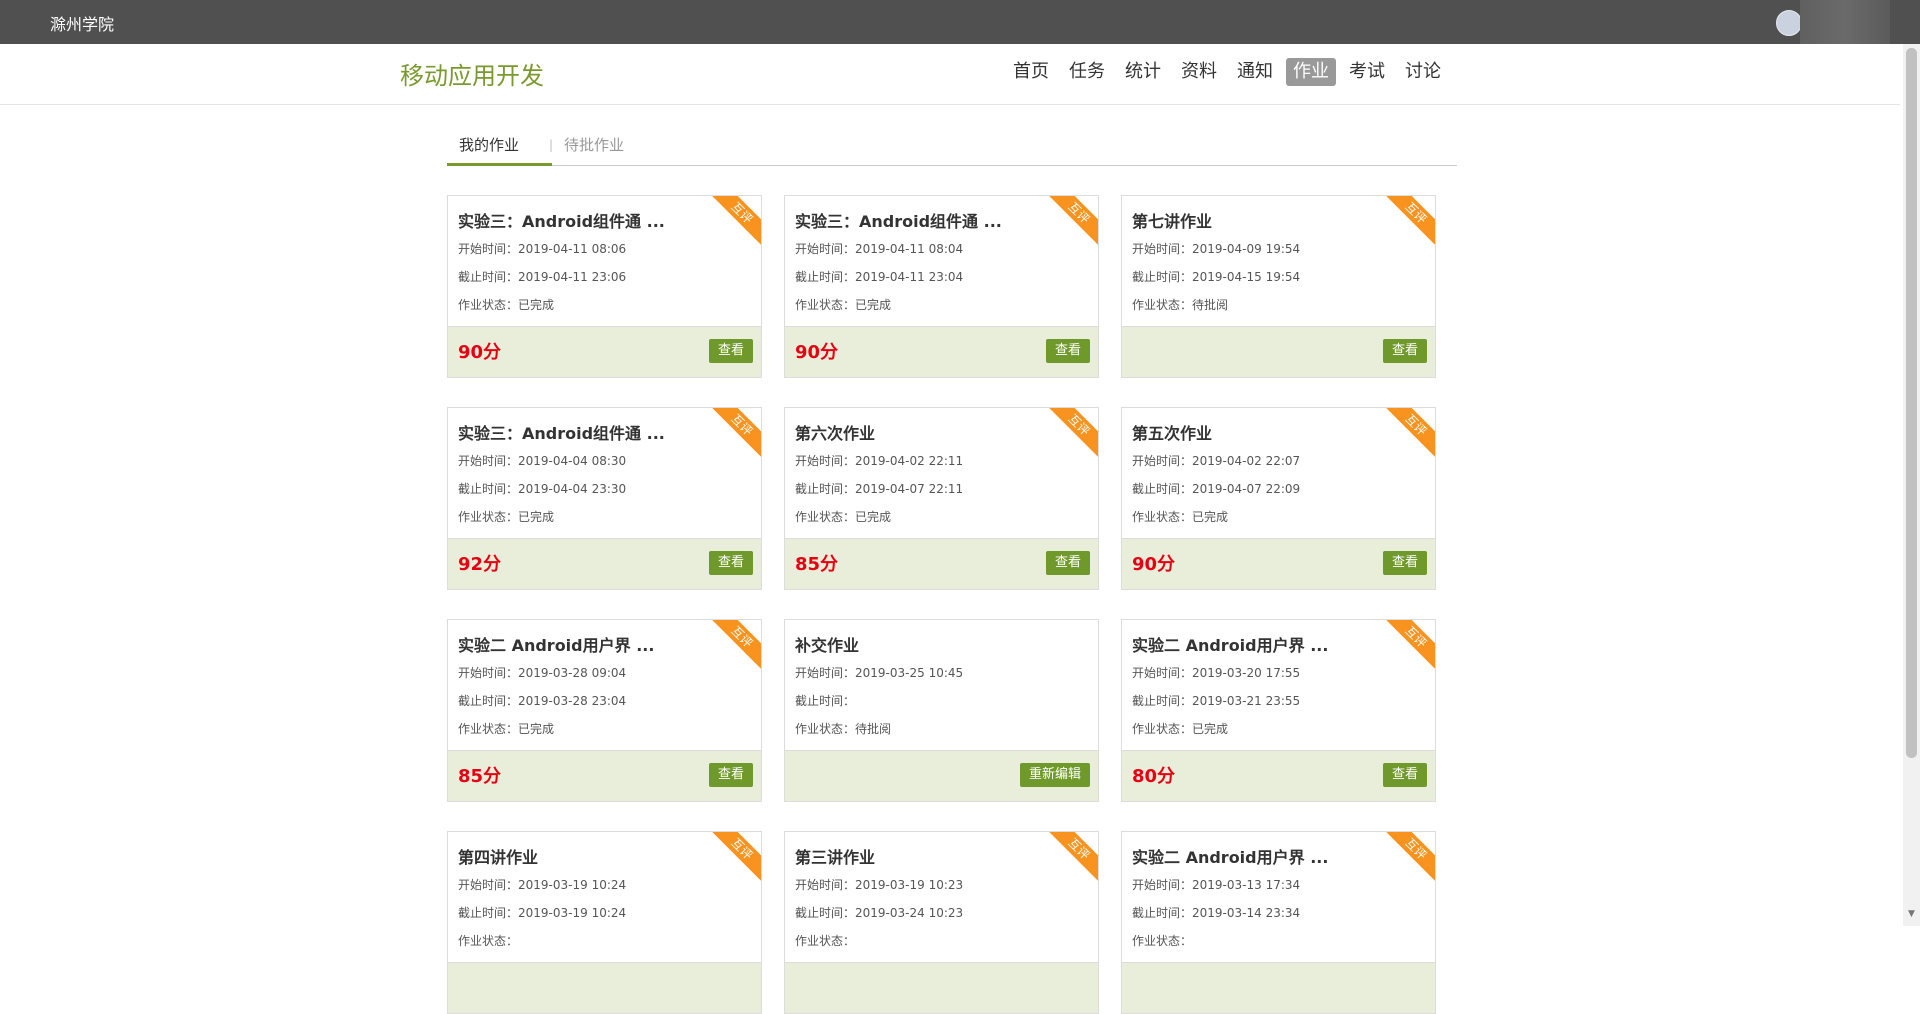  Describe the element at coordinates (1054, 775) in the screenshot. I see `re-edit-button: 重新编辑` at that location.